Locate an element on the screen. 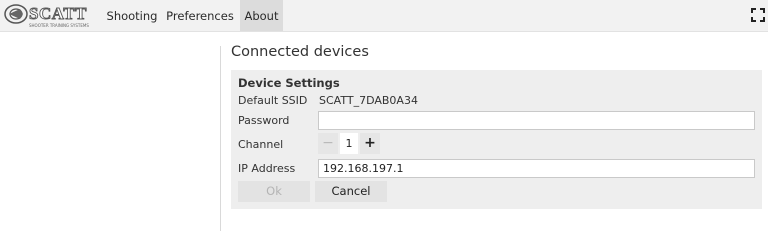 The image size is (768, 240). channel-label: Channel is located at coordinates (261, 144).